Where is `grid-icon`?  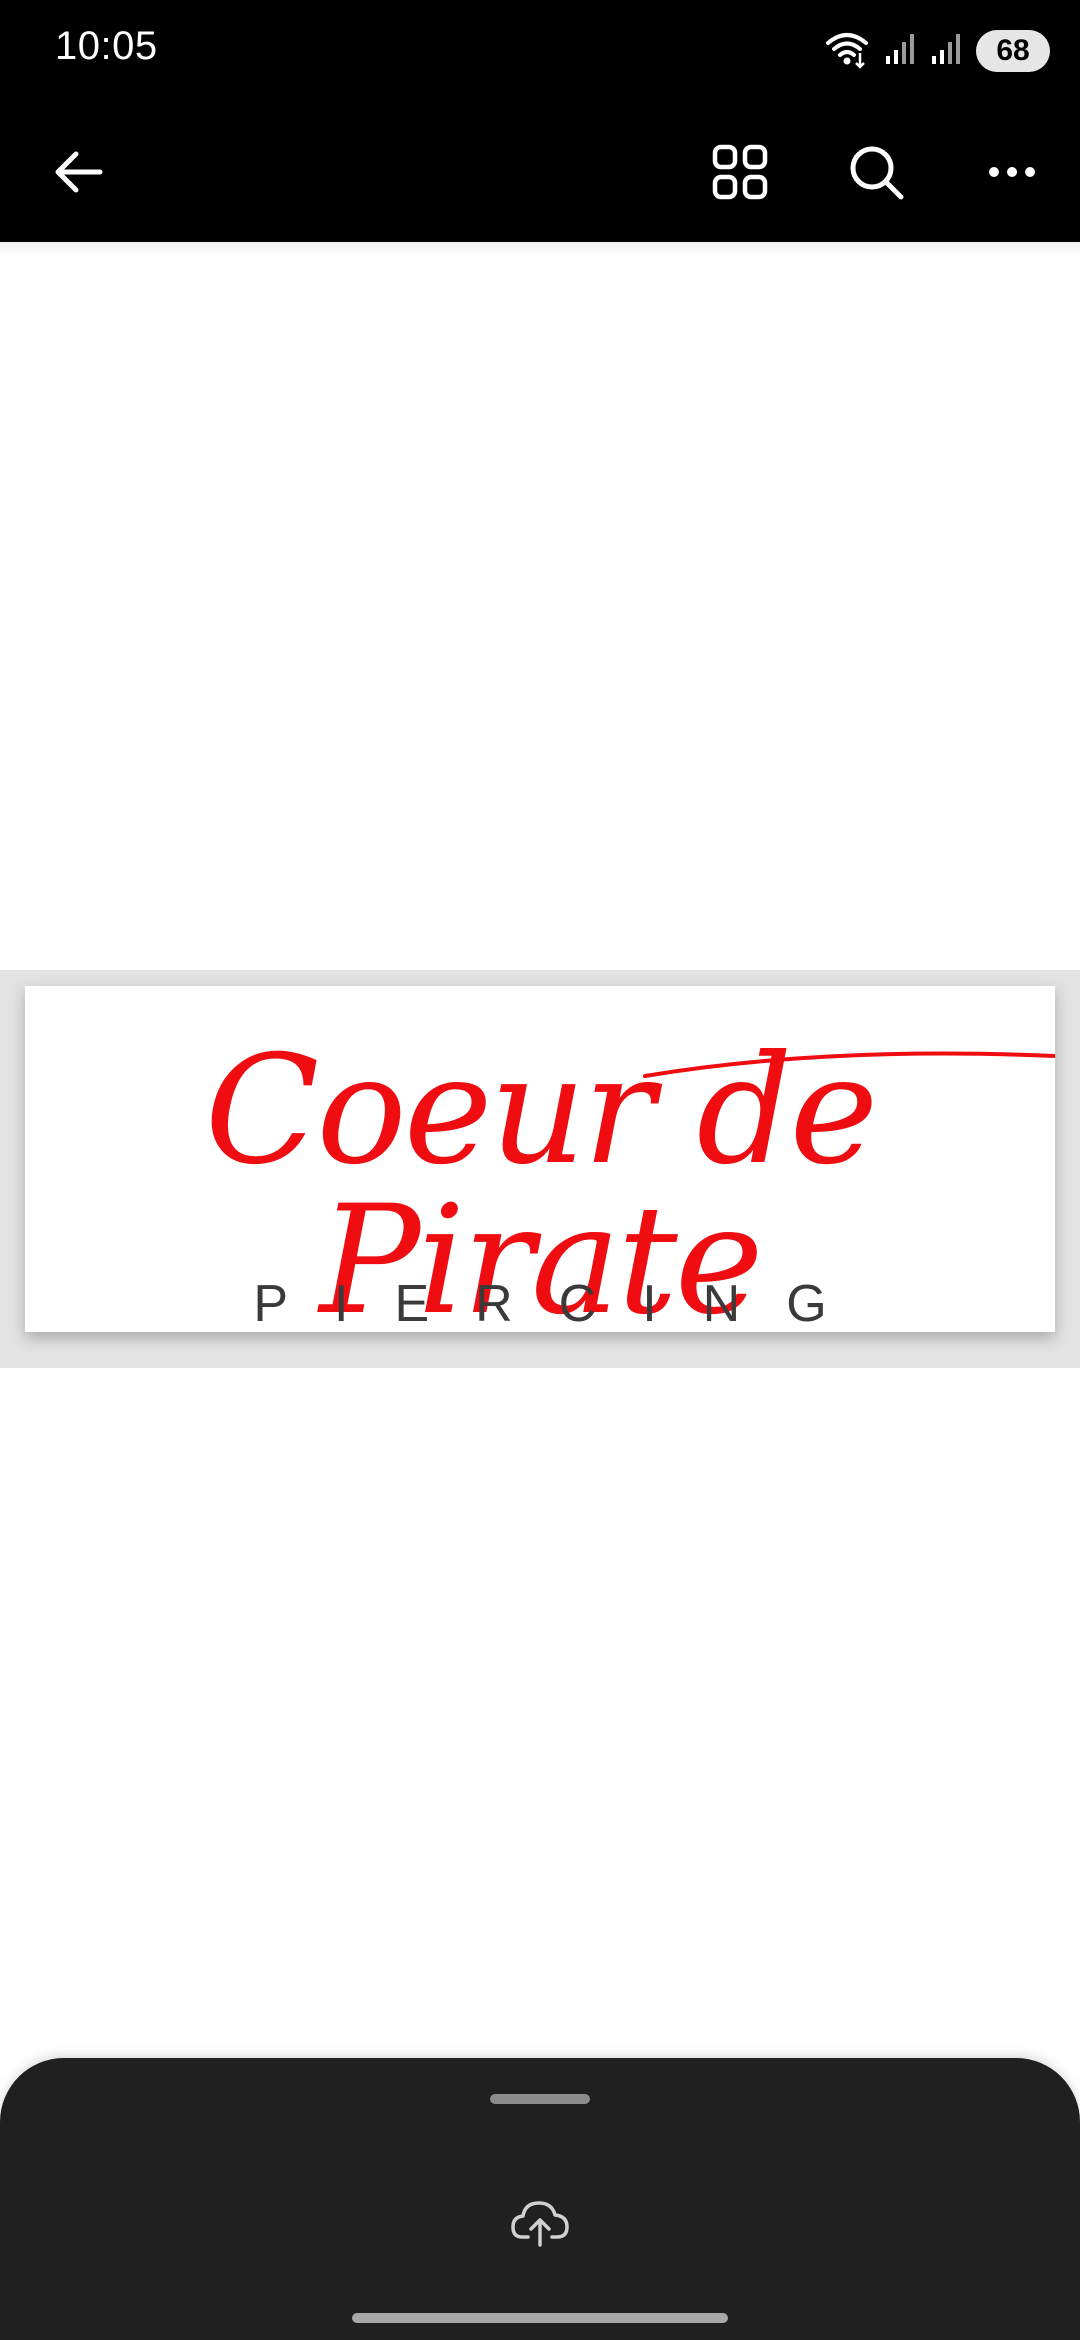 grid-icon is located at coordinates (740, 172).